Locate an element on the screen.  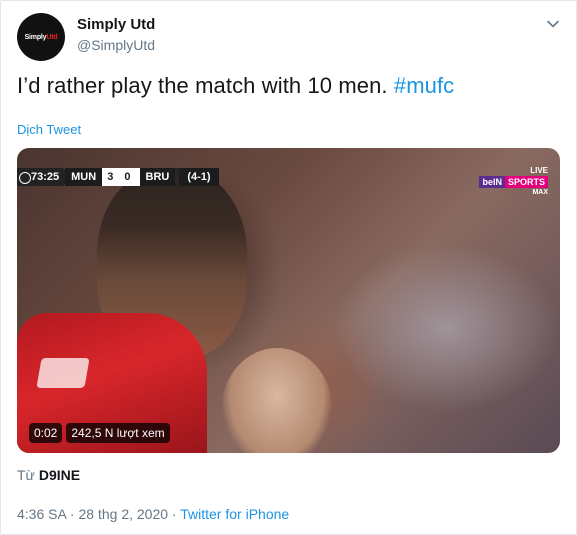
score: 3 0 is located at coordinates (121, 177).